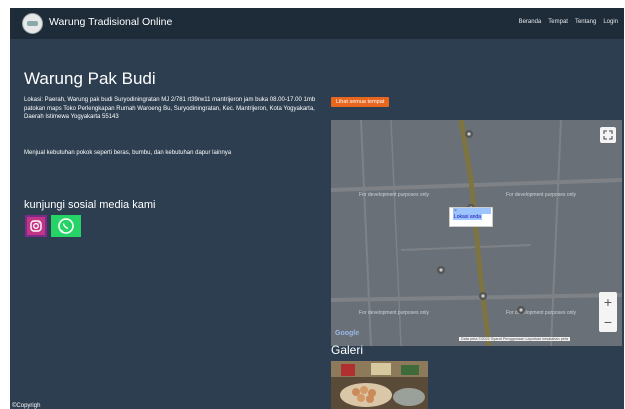  I want to click on gallery-heading: Galeri, so click(347, 350).